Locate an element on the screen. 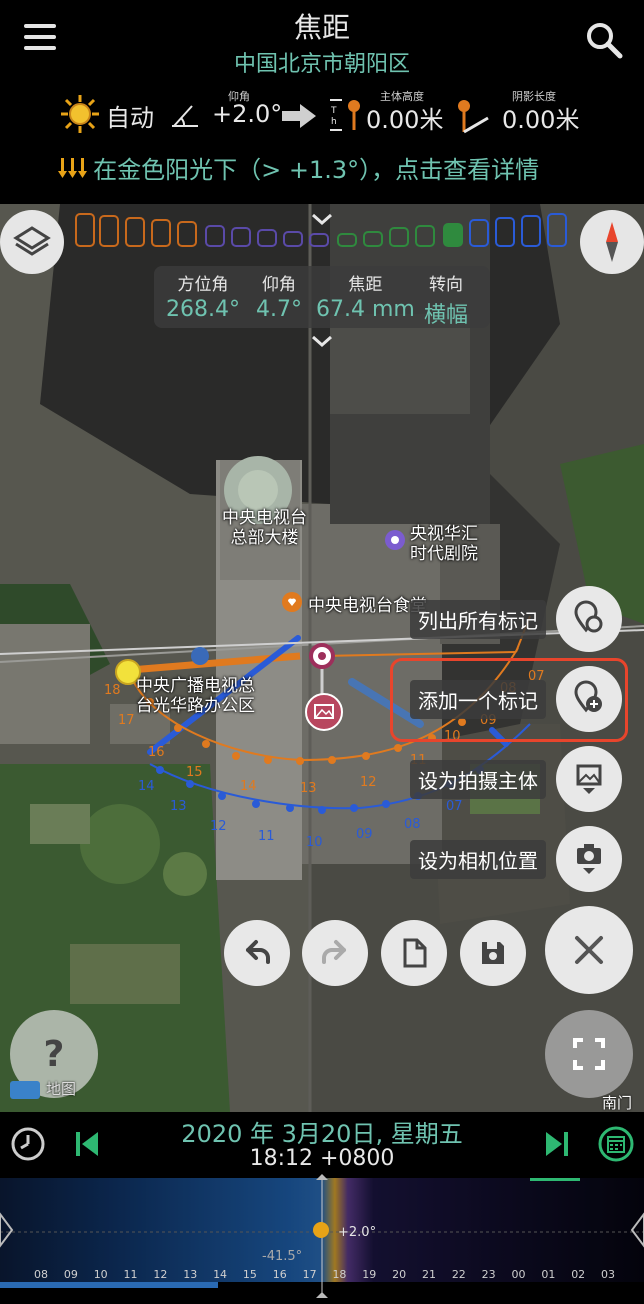  timeline-hour-label: 17 is located at coordinates (310, 1274).